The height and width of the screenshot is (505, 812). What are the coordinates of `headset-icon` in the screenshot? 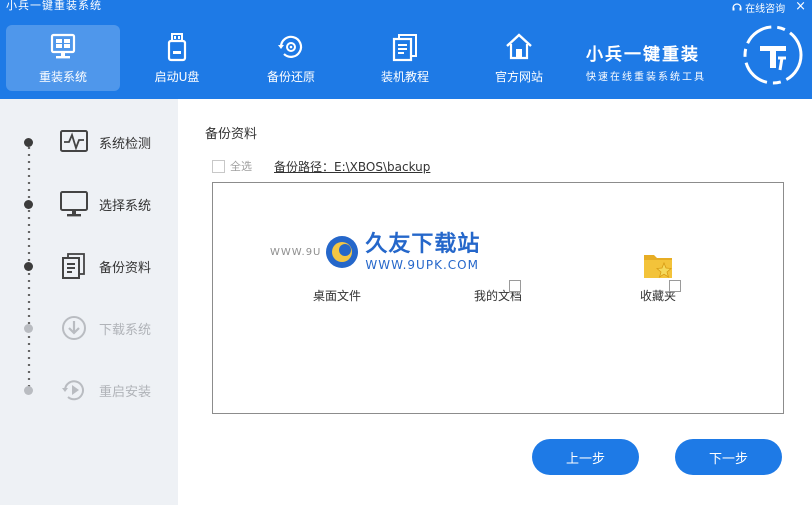 It's located at (737, 7).